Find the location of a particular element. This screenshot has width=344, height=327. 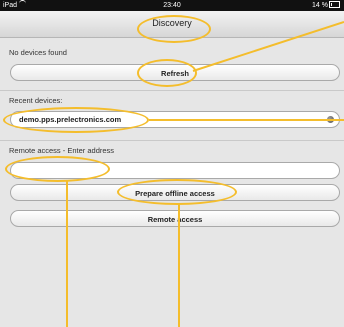

page-title: Discovery is located at coordinates (172, 23).